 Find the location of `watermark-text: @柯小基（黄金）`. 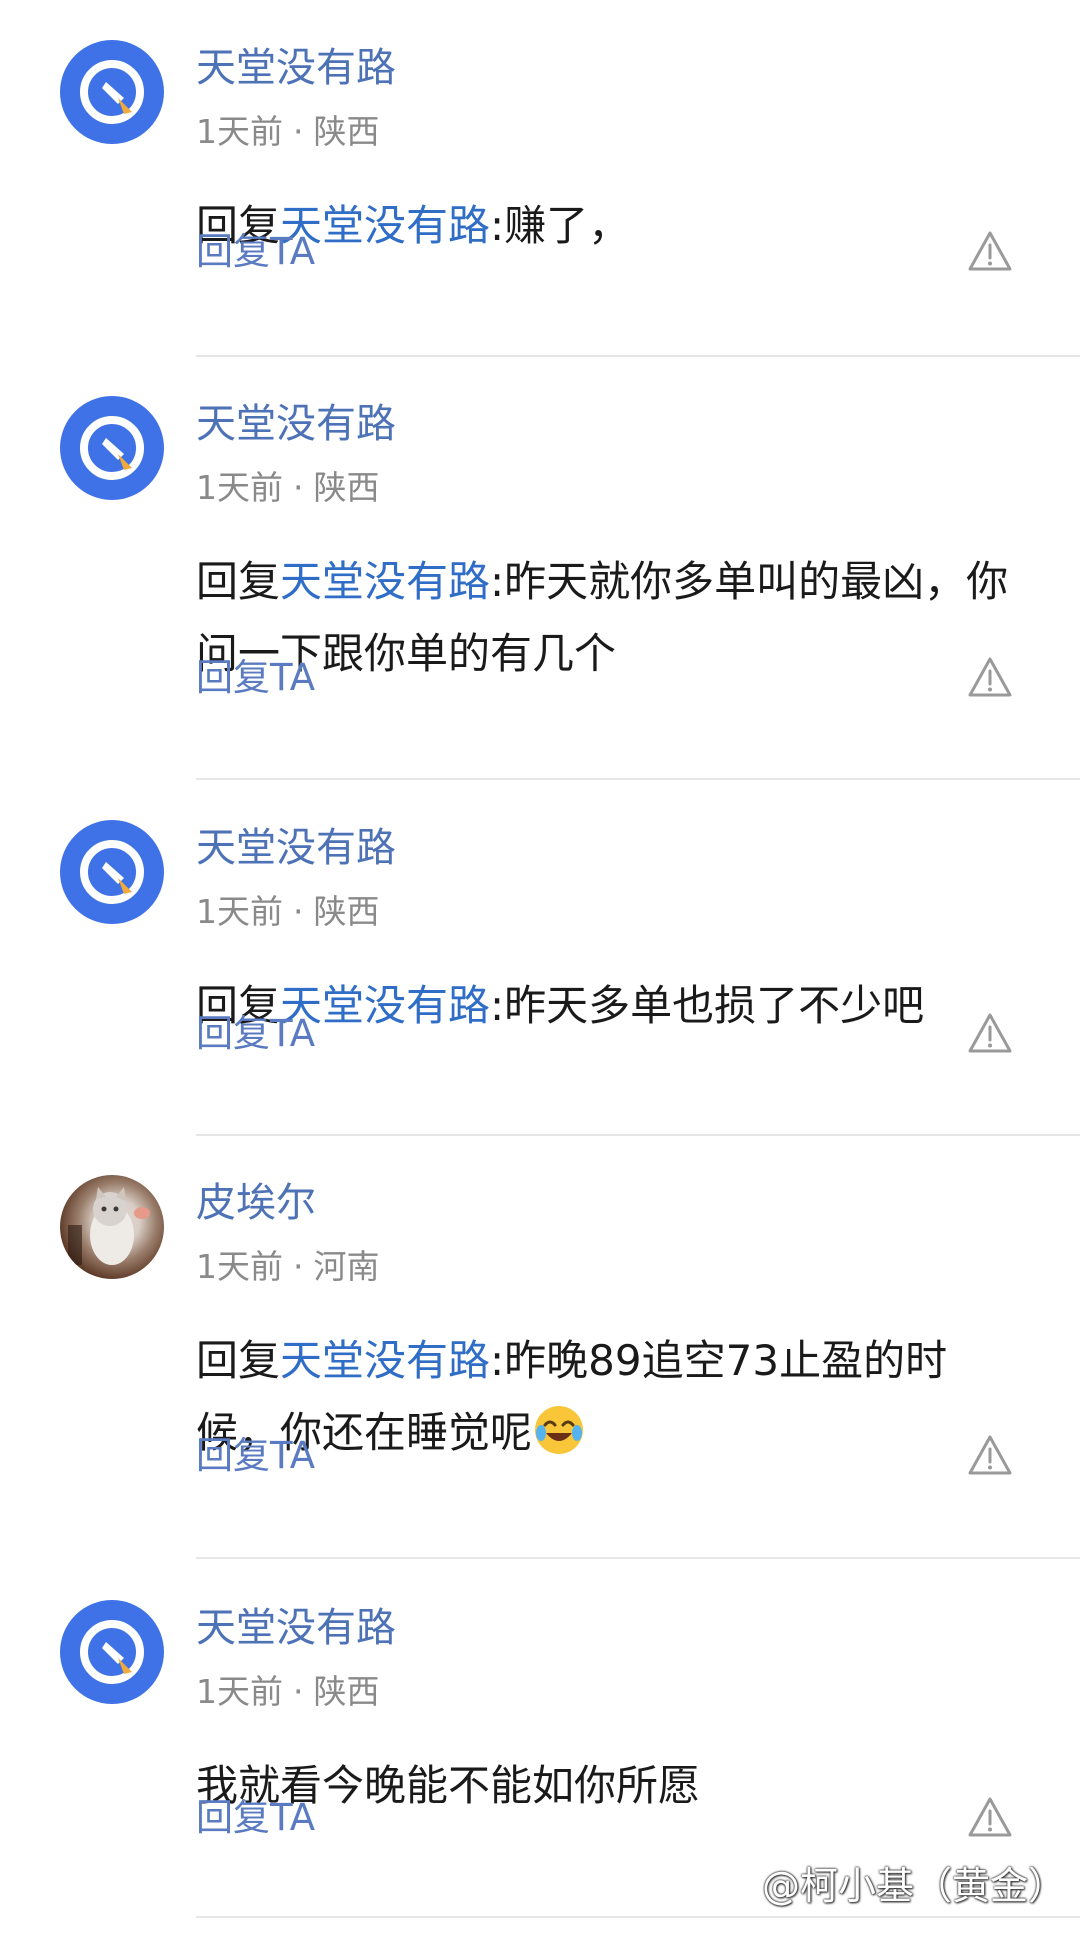

watermark-text: @柯小基（黄金） is located at coordinates (913, 1886).